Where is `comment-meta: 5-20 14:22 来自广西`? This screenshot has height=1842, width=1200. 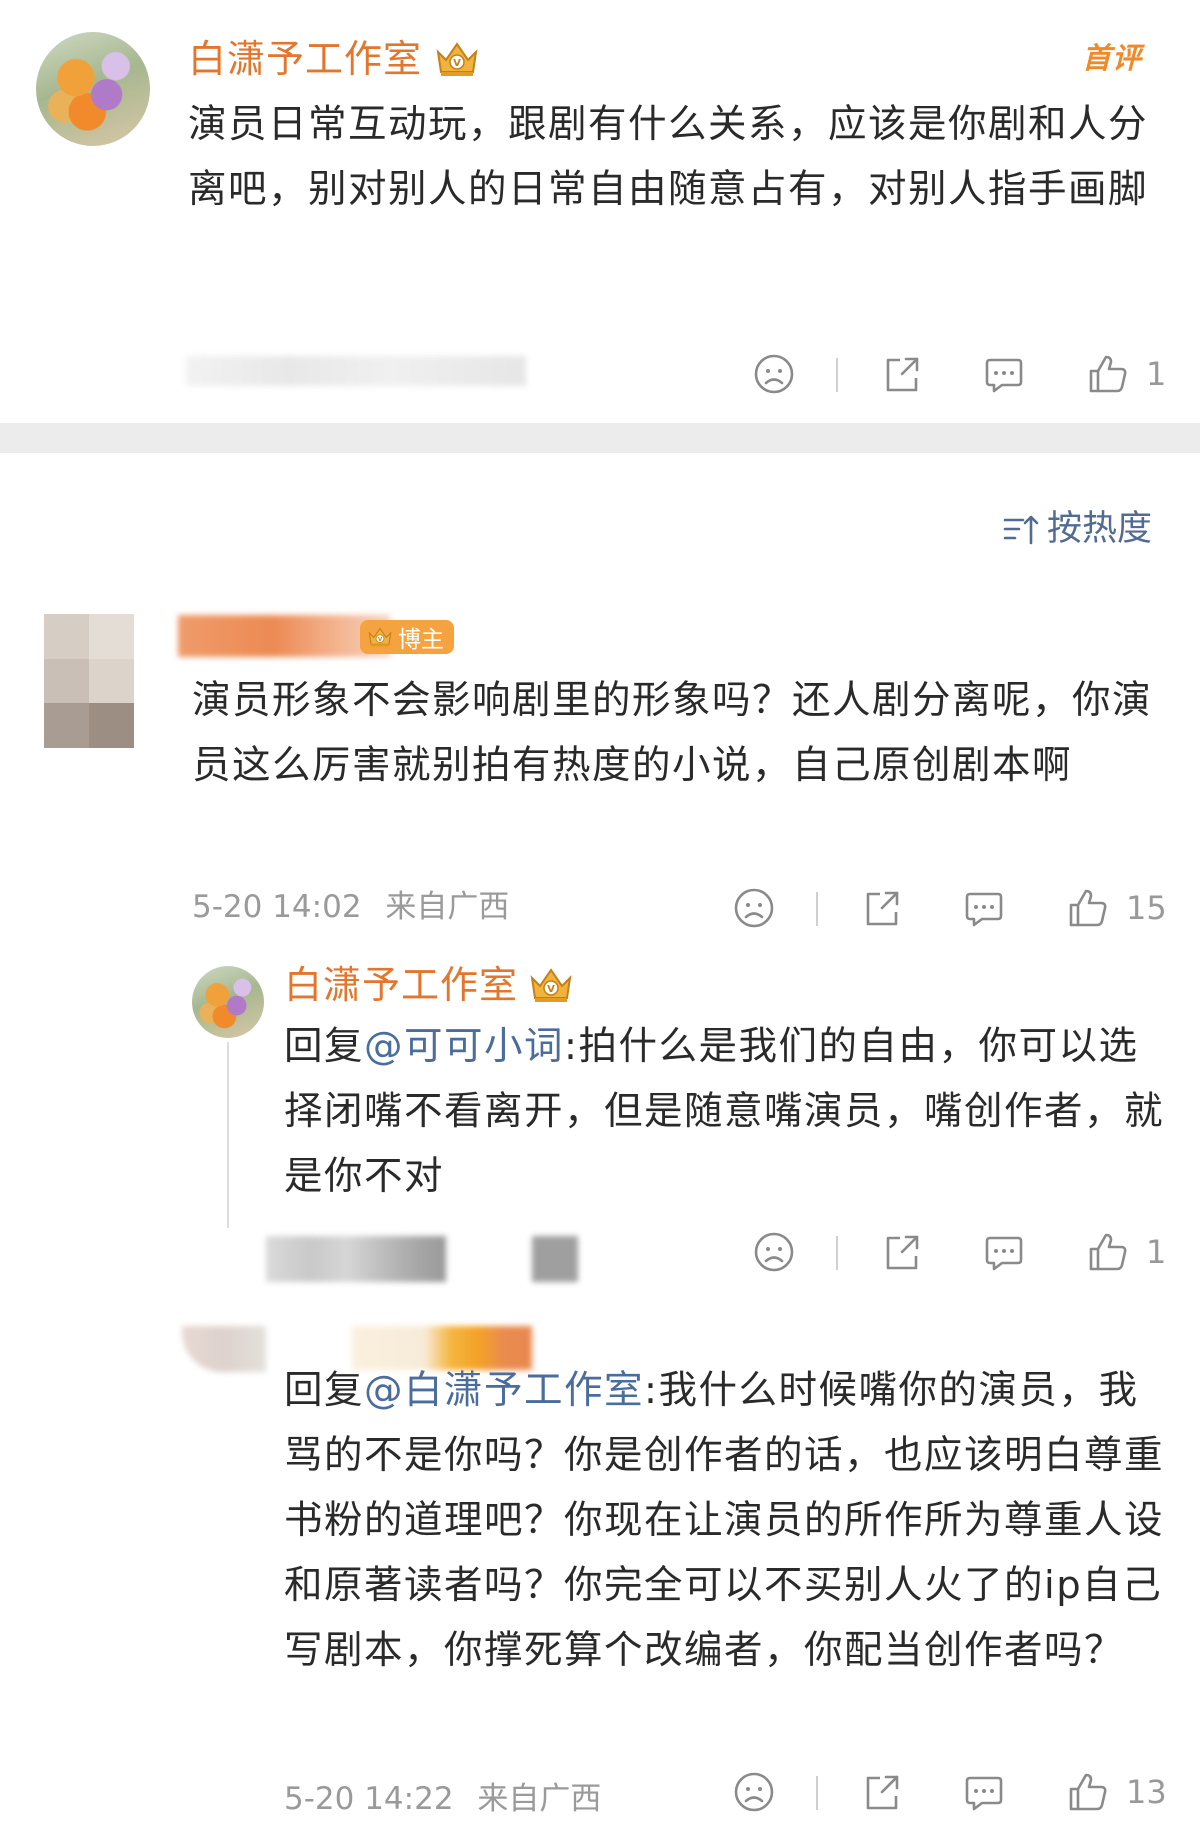 comment-meta: 5-20 14:22 来自广西 is located at coordinates (442, 1799).